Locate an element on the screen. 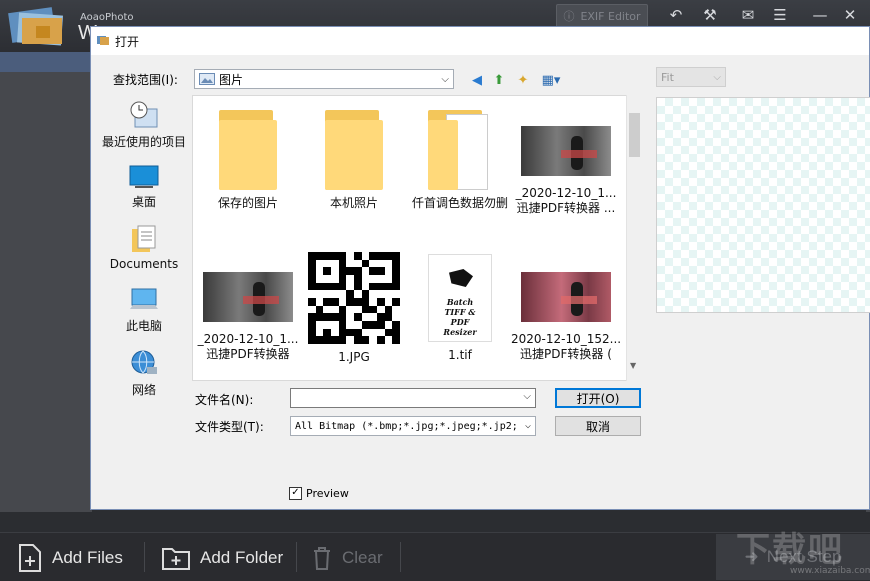 The height and width of the screenshot is (581, 870). undo-button: ↶ is located at coordinates (676, 15).